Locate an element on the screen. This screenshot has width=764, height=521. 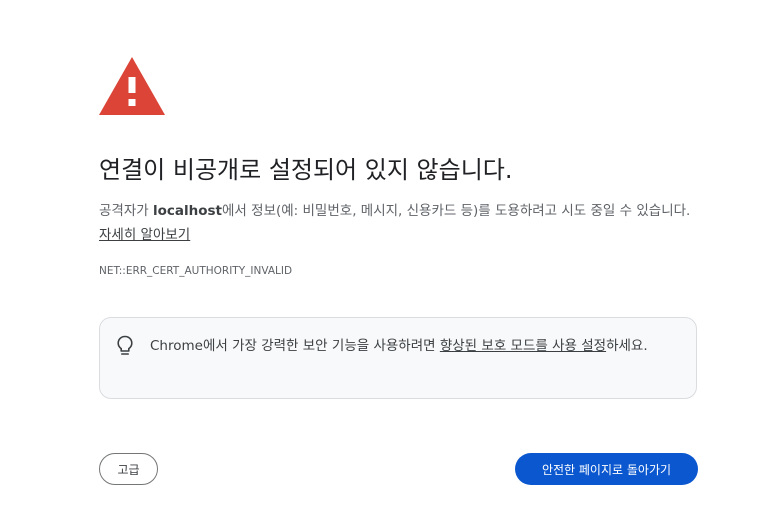
enhanced-protection-link: 향상된 보호 모드를 사용 설정 is located at coordinates (523, 346).